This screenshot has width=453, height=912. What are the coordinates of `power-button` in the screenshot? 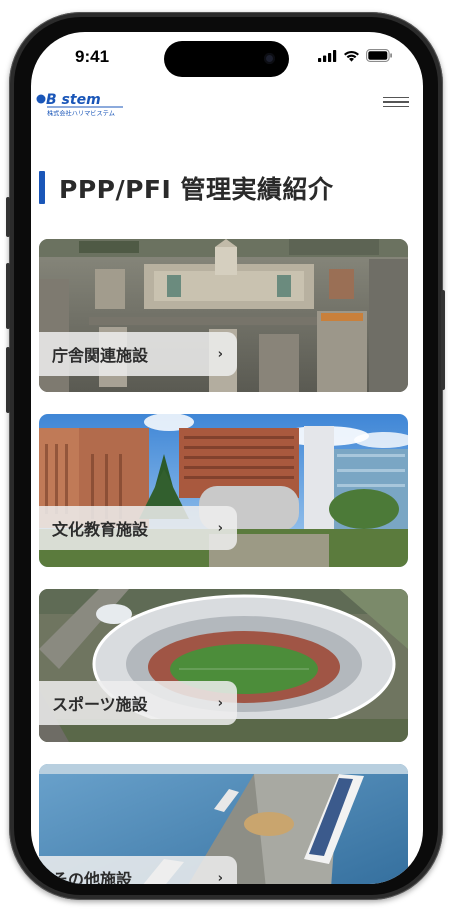 It's located at (443, 340).